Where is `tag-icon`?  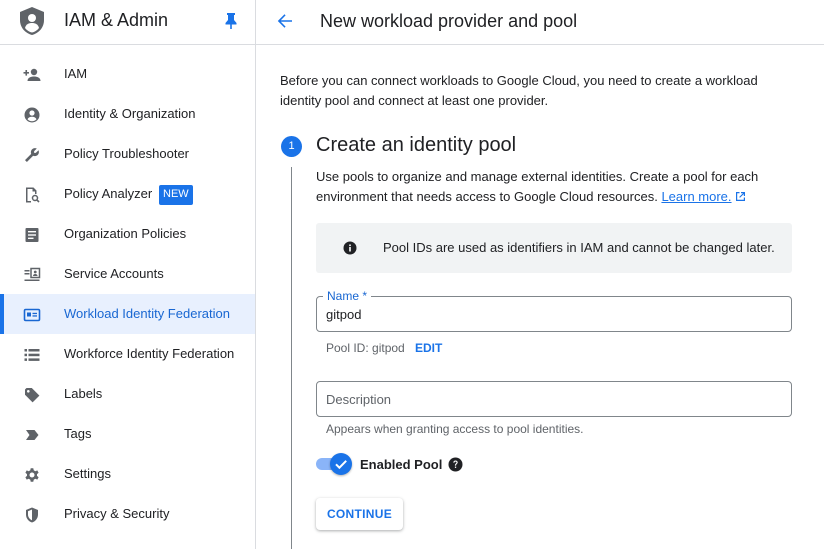 tag-icon is located at coordinates (32, 435).